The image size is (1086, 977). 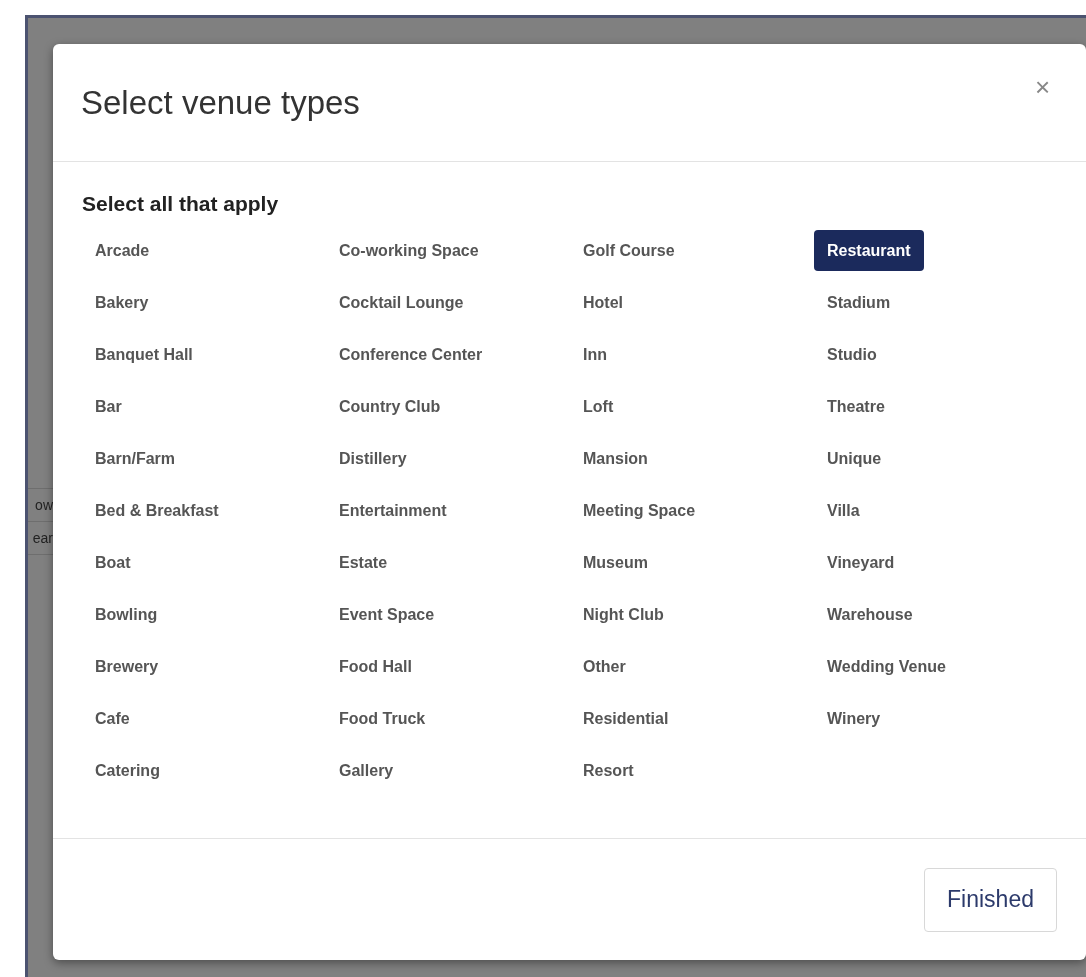 What do you see at coordinates (108, 406) in the screenshot?
I see `venue-type-option: Bar` at bounding box center [108, 406].